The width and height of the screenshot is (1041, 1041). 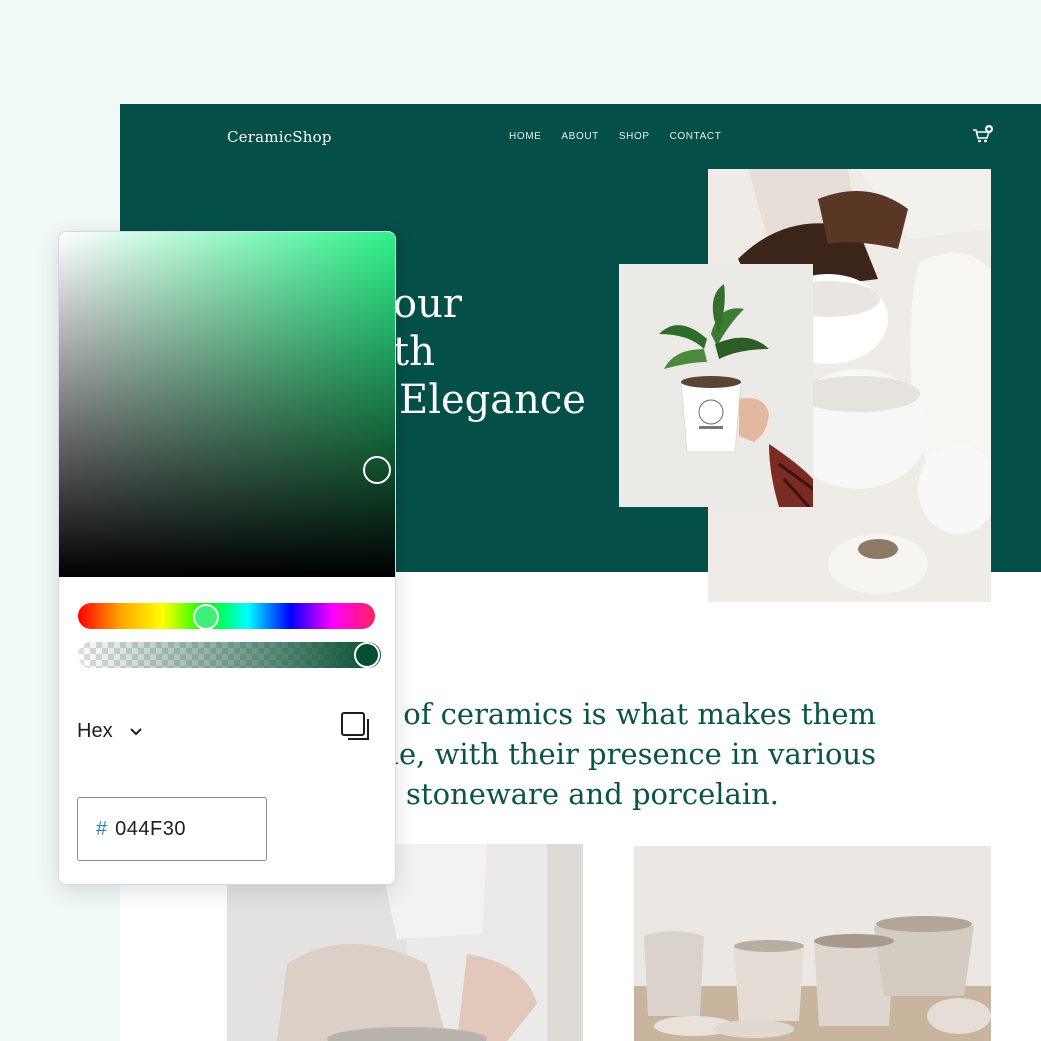 I want to click on nav-item-contact: CONTACT, so click(x=696, y=136).